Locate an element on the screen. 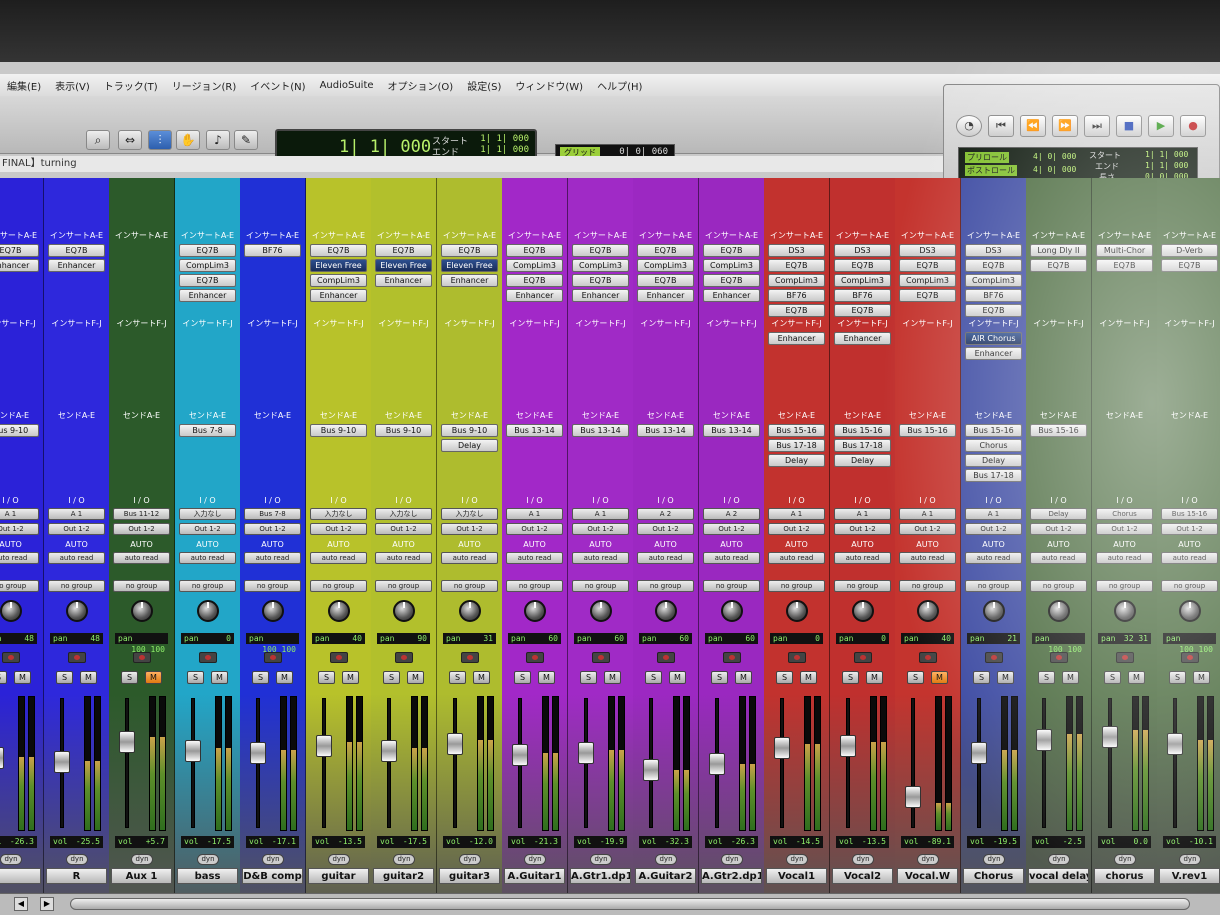 The width and height of the screenshot is (1220, 915). return-to-zero-icon: ⏮ is located at coordinates (1001, 126).